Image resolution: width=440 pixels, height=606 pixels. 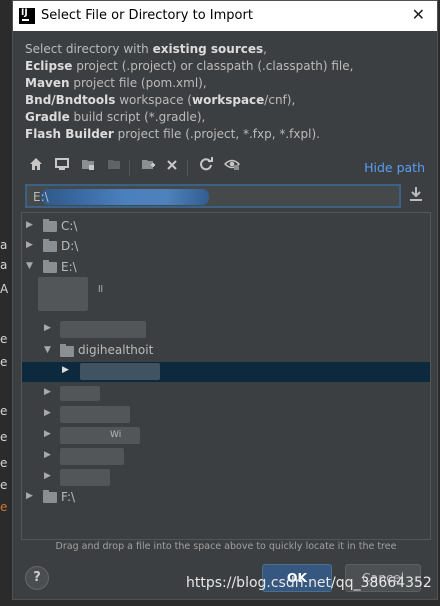 What do you see at coordinates (37, 578) in the screenshot?
I see `help-button: ?` at bounding box center [37, 578].